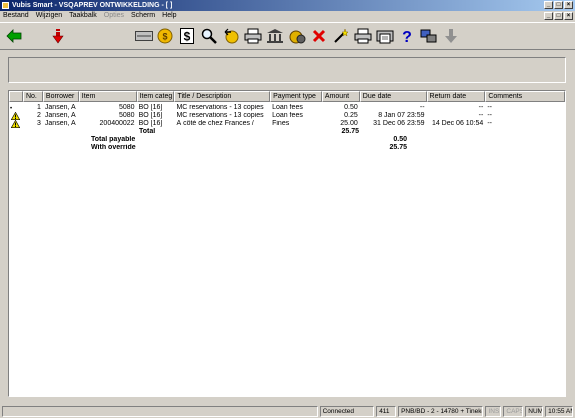 Image resolution: width=575 pixels, height=418 pixels. I want to click on column-header-return-date: Return date, so click(456, 96).